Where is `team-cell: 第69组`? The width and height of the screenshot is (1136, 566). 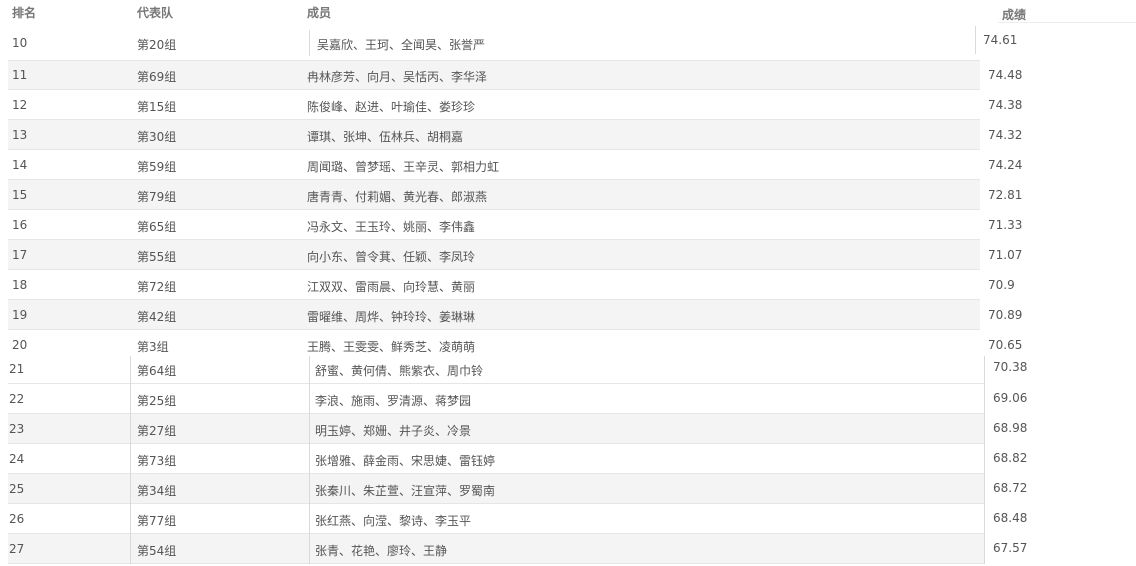 team-cell: 第69组 is located at coordinates (157, 77).